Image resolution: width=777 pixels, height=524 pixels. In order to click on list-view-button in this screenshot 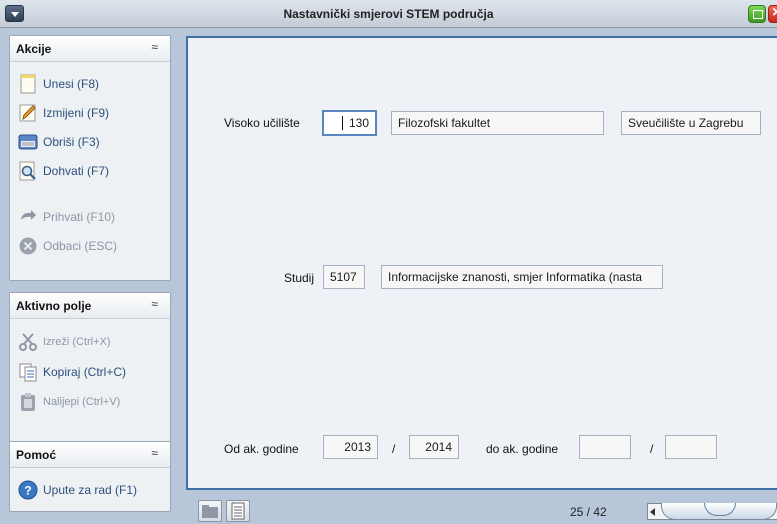, I will do `click(238, 511)`.